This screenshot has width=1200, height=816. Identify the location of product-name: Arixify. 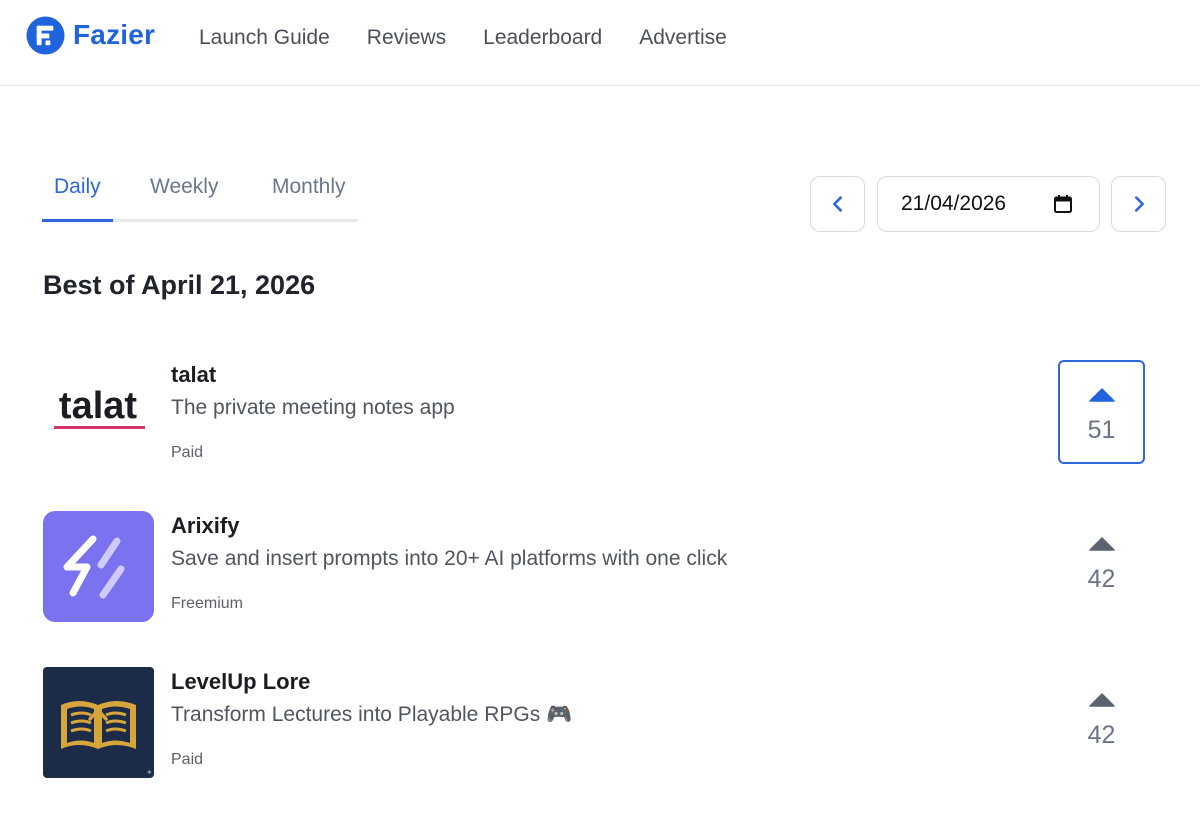
(205, 526).